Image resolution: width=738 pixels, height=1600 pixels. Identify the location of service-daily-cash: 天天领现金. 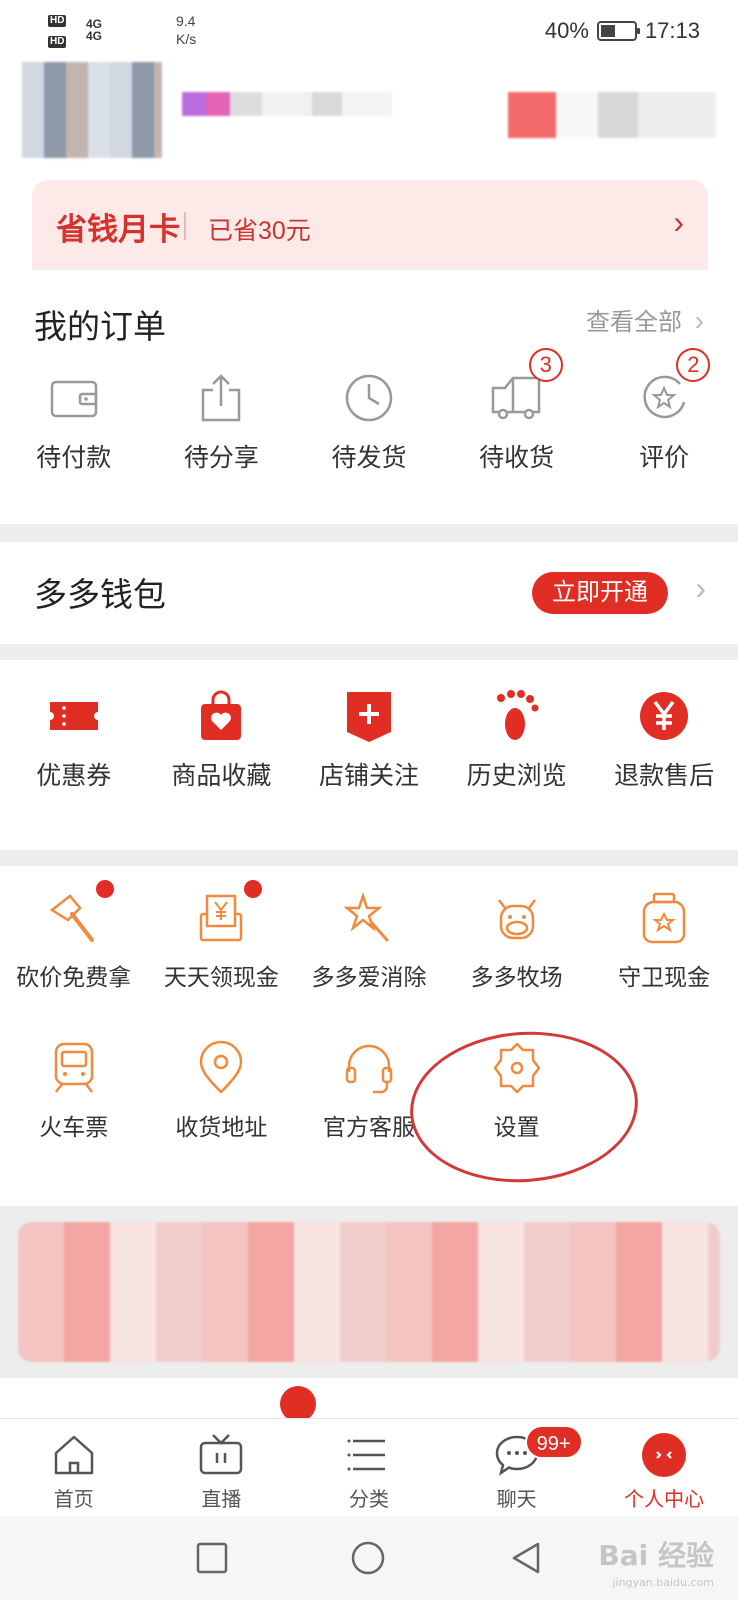
(222, 936).